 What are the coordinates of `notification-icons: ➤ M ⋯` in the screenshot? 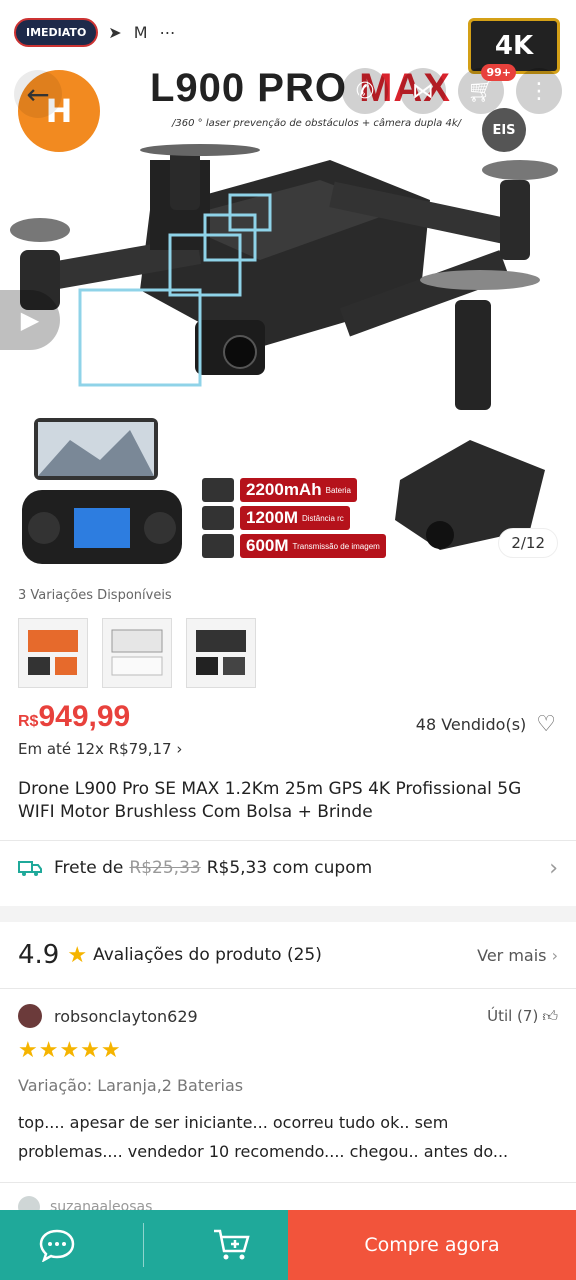 It's located at (141, 32).